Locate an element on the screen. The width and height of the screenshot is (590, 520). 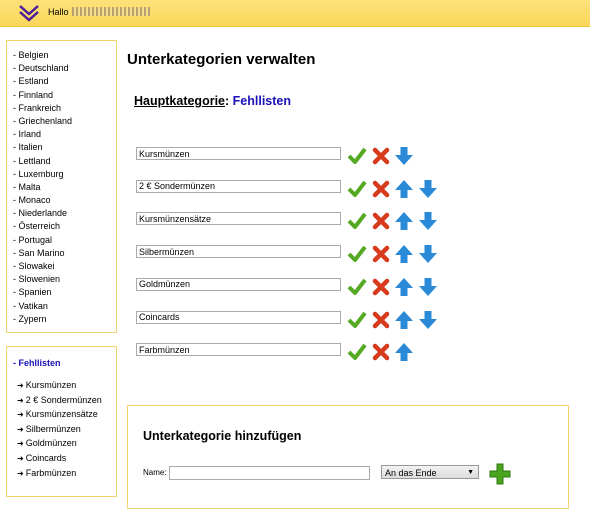
subcategory-link: ➜ Coincards is located at coordinates (59, 458).